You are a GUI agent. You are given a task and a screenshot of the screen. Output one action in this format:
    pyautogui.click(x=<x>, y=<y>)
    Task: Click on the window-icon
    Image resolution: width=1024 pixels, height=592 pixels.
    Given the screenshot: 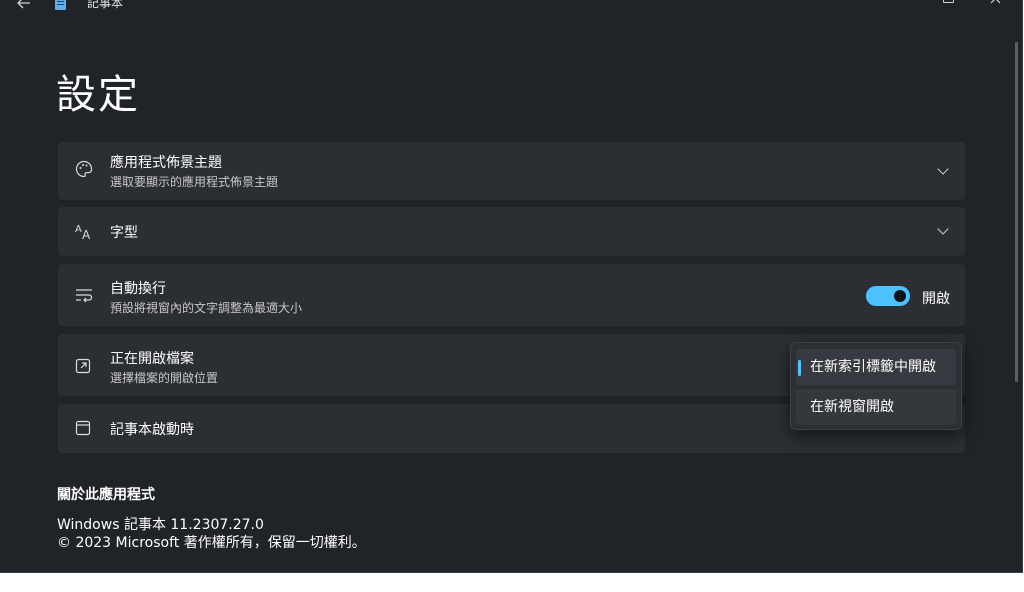 What is the action you would take?
    pyautogui.click(x=83, y=428)
    